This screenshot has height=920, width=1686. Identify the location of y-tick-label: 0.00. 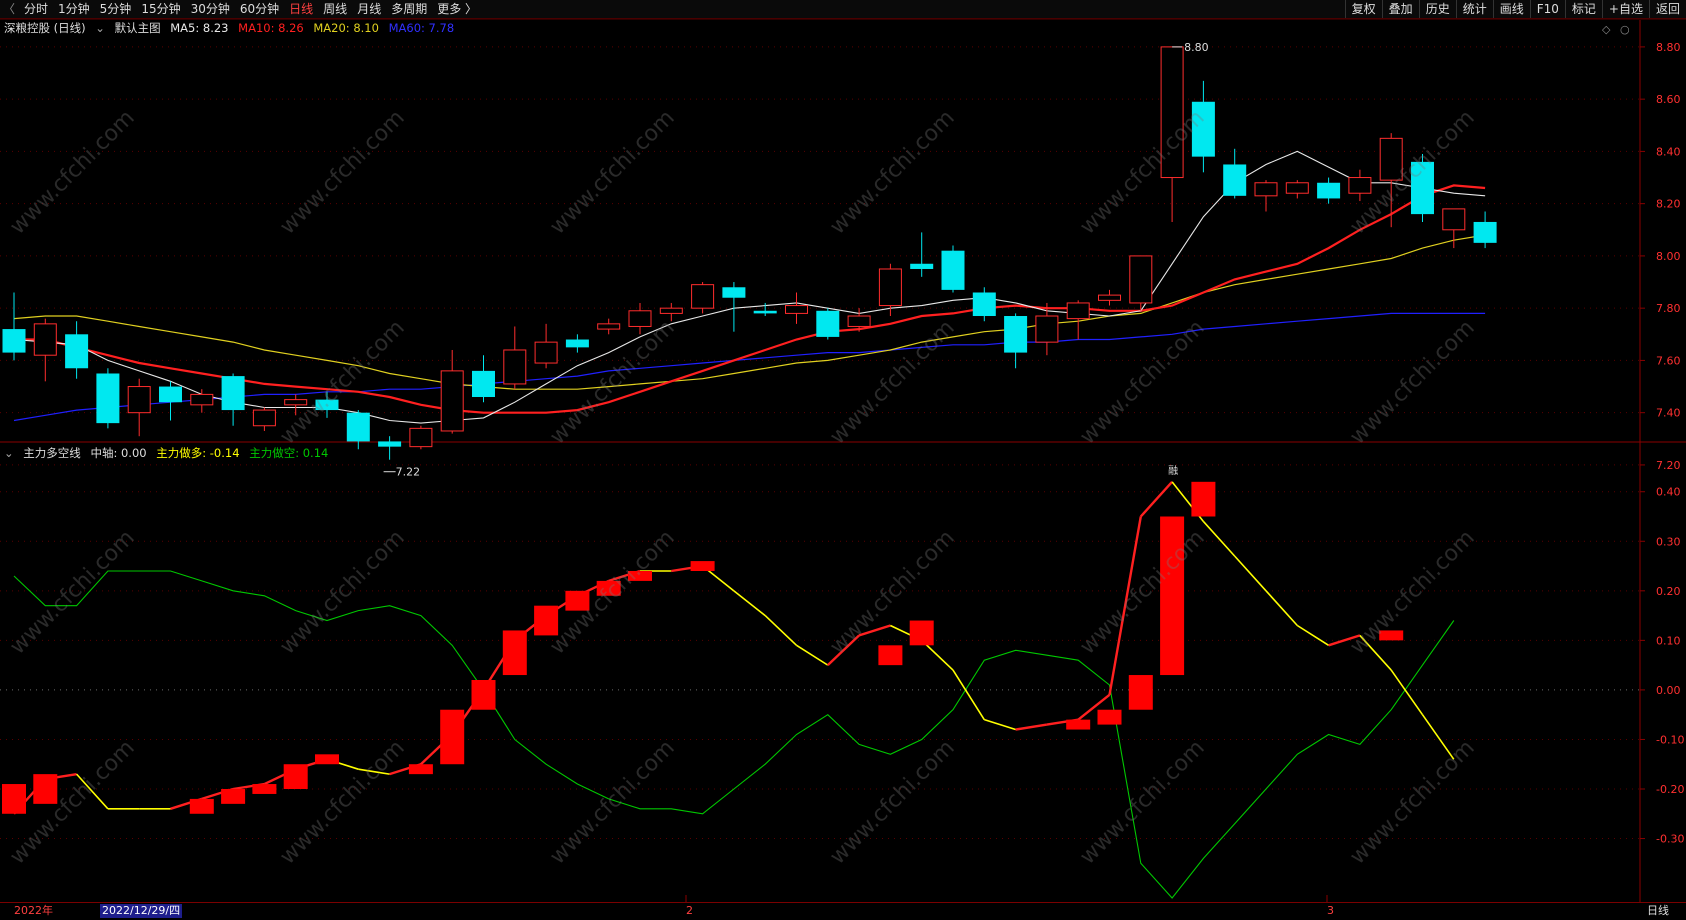
(1668, 690).